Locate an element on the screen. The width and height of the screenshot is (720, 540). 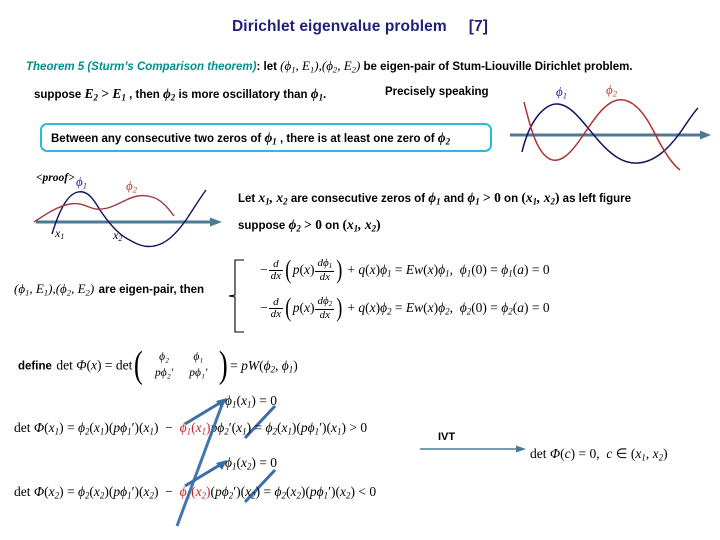
let-phi1: ϕ1 is located at coordinates (434, 198).